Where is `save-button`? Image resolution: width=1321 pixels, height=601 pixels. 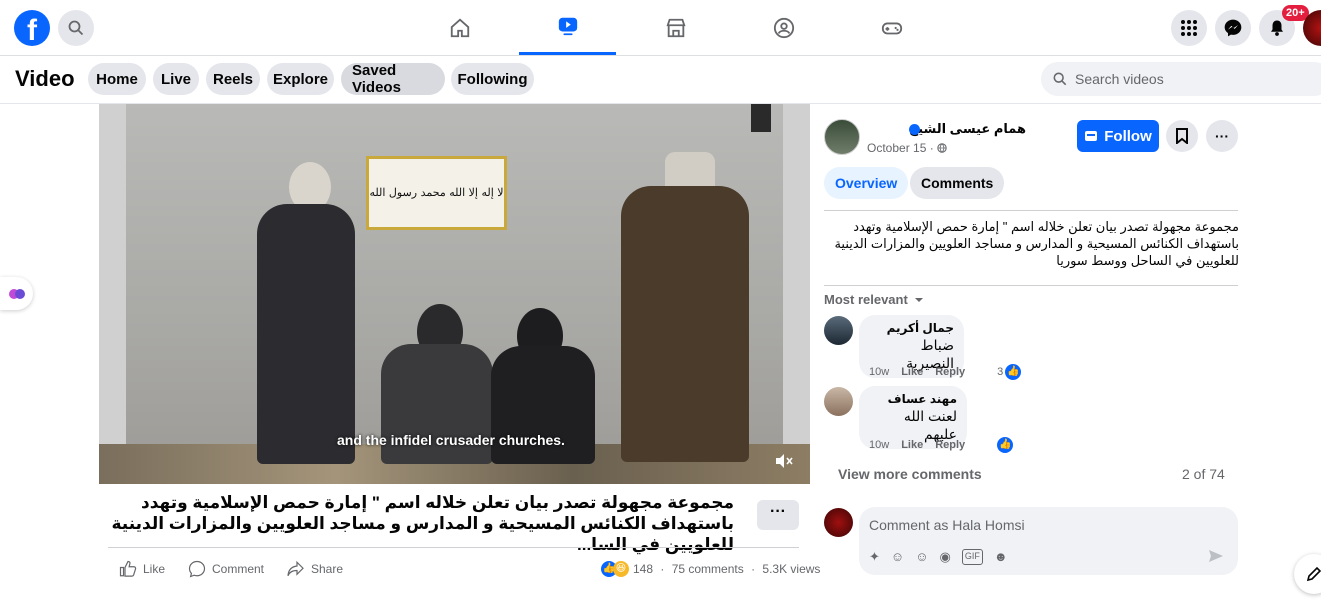
save-button is located at coordinates (1182, 136).